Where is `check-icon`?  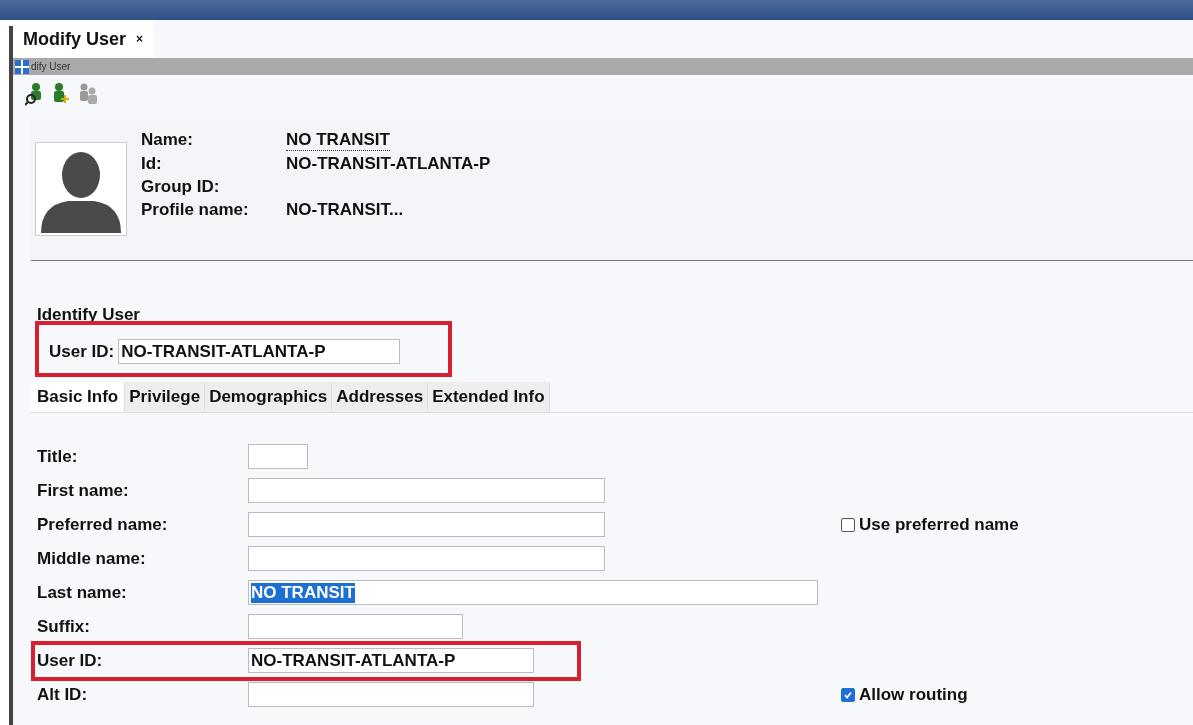
check-icon is located at coordinates (848, 694).